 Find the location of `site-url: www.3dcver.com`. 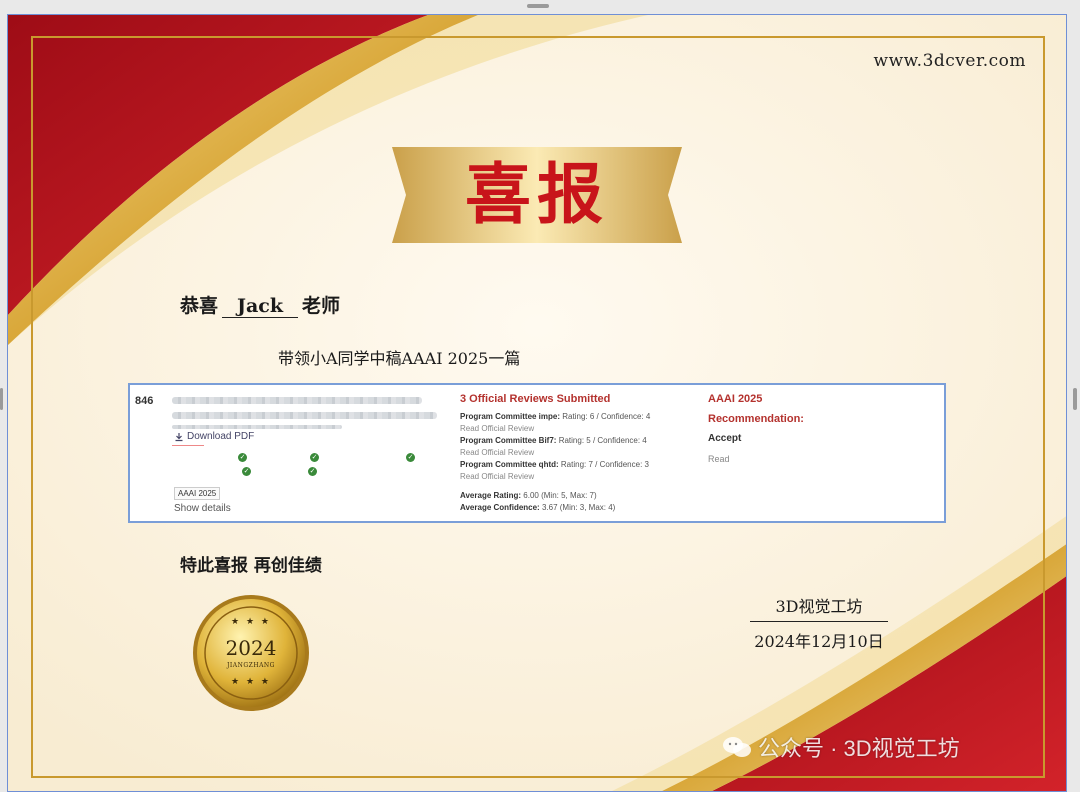

site-url: www.3dcver.com is located at coordinates (949, 61).